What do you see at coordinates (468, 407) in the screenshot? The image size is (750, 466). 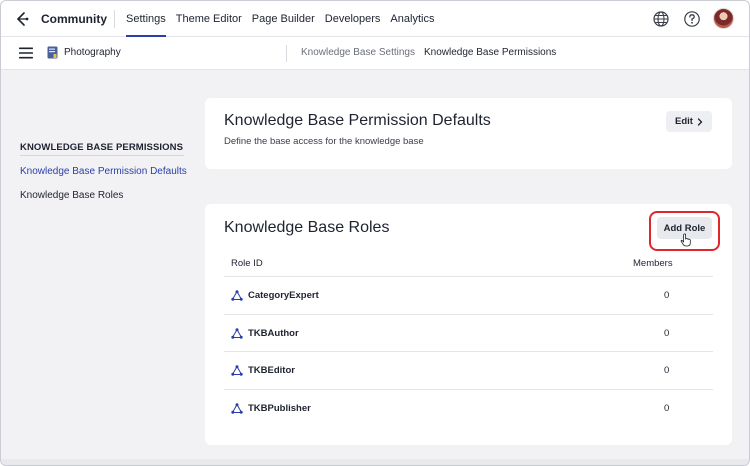 I see `table-row: TKBPublisher 0` at bounding box center [468, 407].